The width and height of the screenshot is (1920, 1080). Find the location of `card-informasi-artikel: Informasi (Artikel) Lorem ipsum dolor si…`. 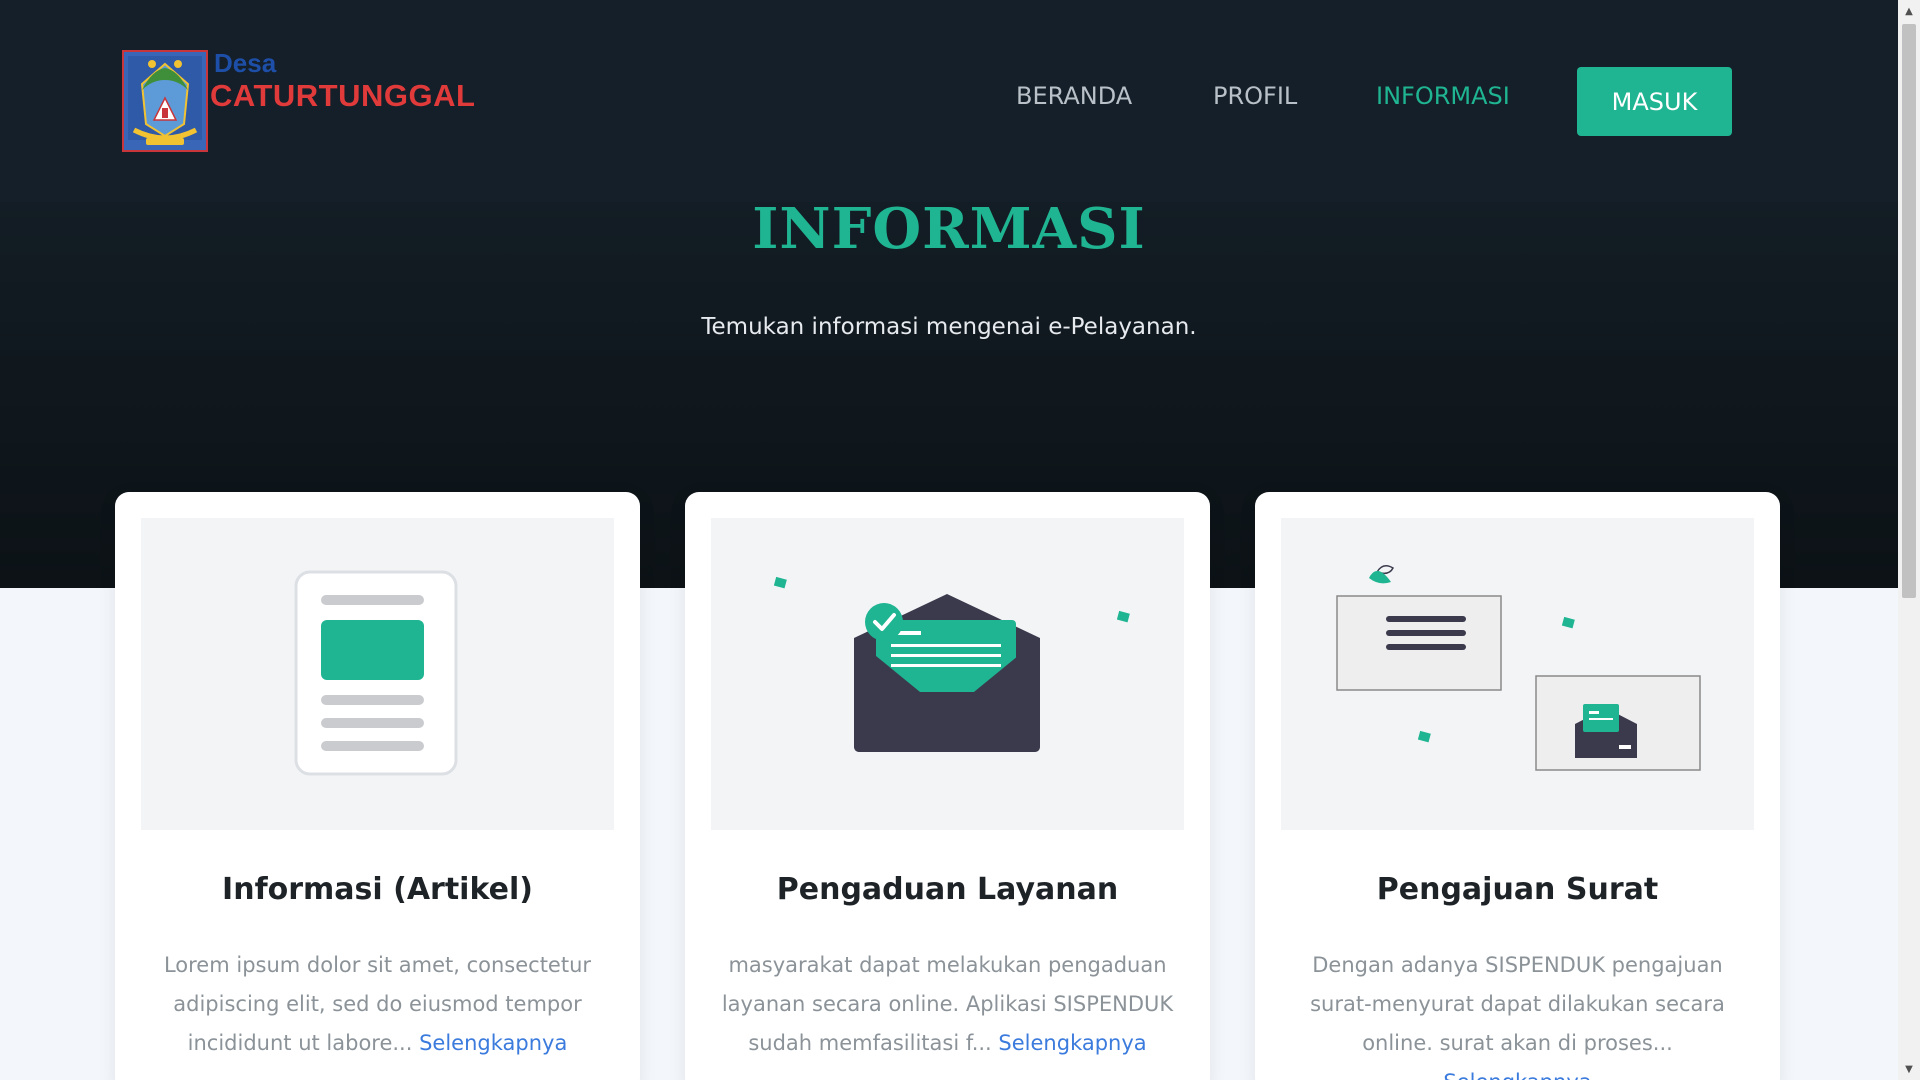

card-informasi-artikel: Informasi (Artikel) Lorem ipsum dolor si… is located at coordinates (377, 786).